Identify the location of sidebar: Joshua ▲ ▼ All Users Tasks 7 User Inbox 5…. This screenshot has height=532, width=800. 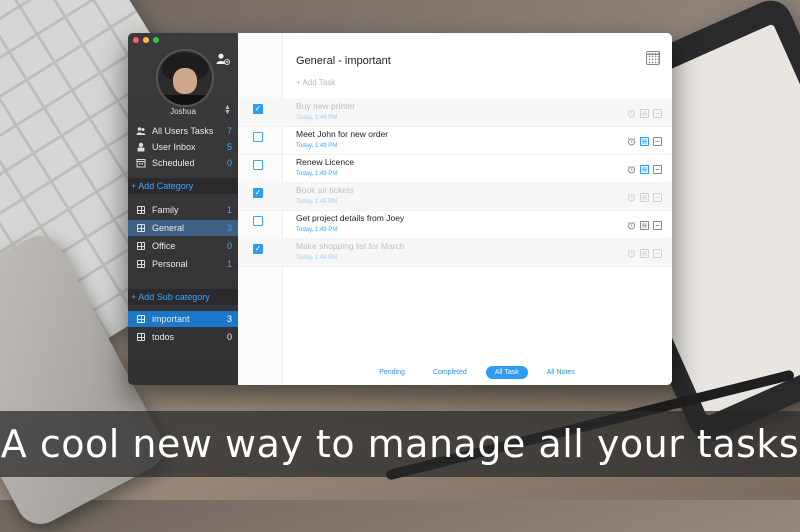
(183, 209).